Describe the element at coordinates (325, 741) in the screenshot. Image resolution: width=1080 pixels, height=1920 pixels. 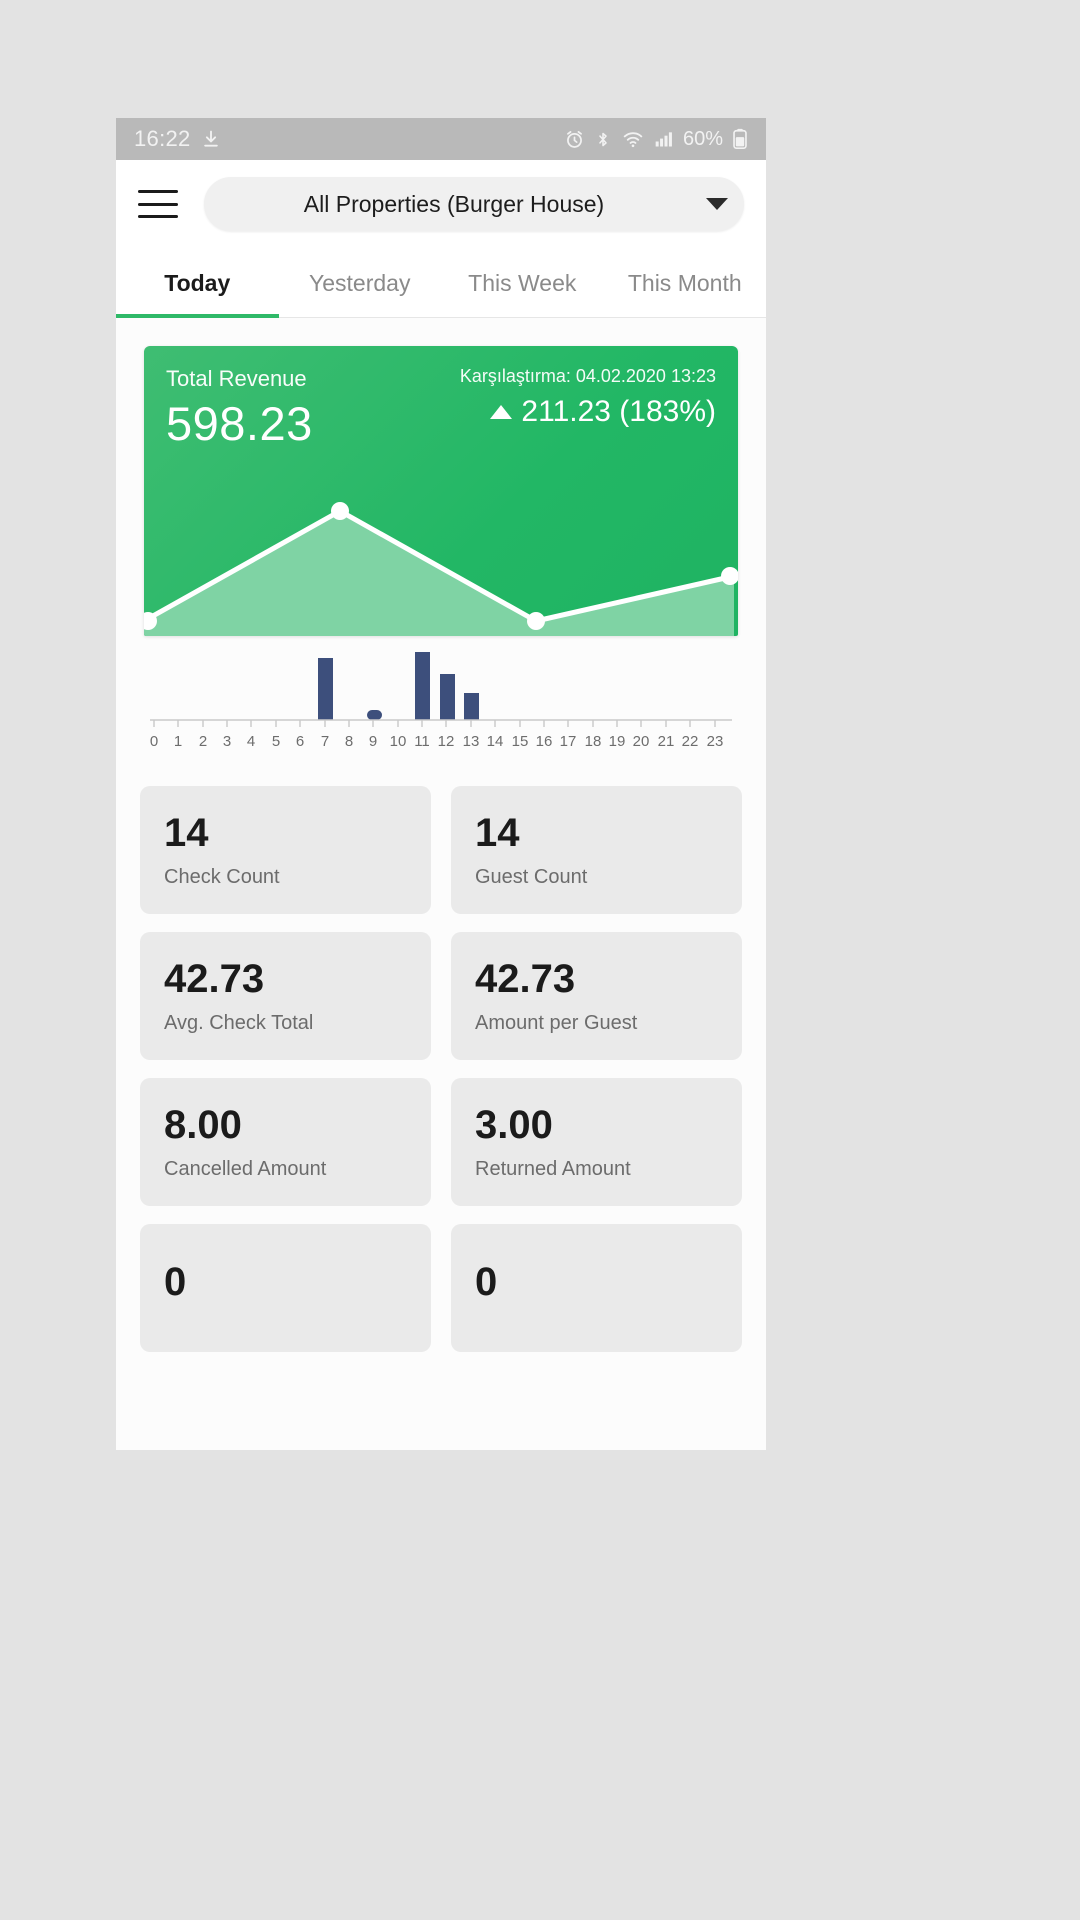
I see `hour-tick-7: 7` at that location.